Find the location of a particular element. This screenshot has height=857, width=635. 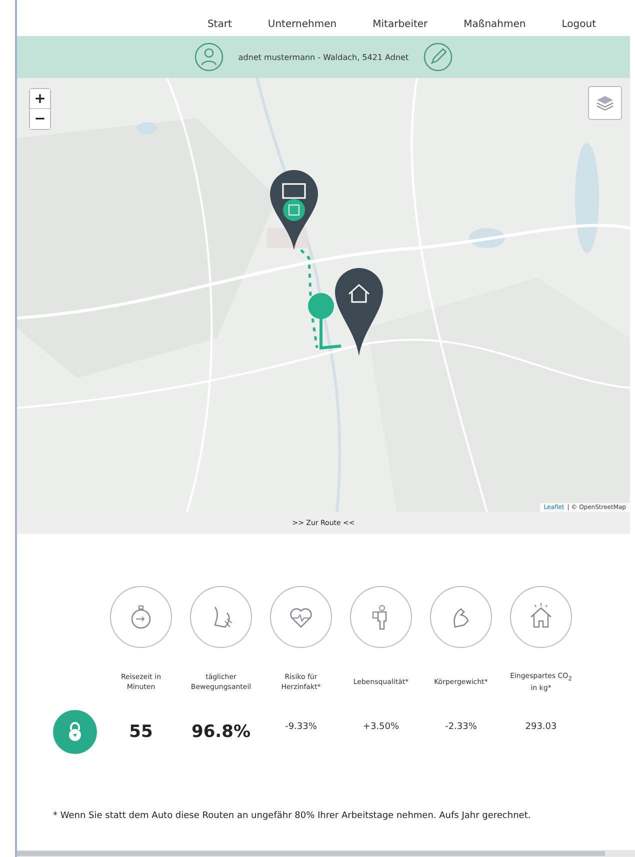

metric-value: +3.50% is located at coordinates (381, 728).